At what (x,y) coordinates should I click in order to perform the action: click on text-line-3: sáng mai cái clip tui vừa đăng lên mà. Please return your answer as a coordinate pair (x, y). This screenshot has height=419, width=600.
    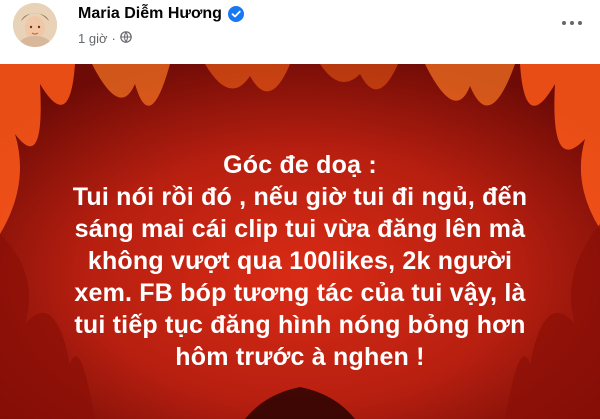
    Looking at the image, I should click on (300, 229).